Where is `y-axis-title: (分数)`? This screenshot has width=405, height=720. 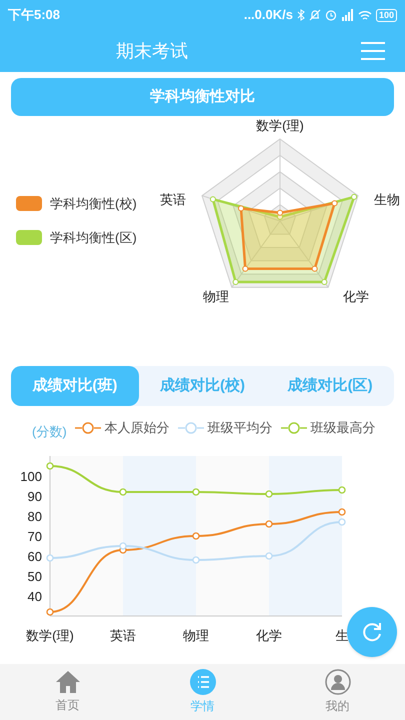 y-axis-title: (分数) is located at coordinates (49, 432).